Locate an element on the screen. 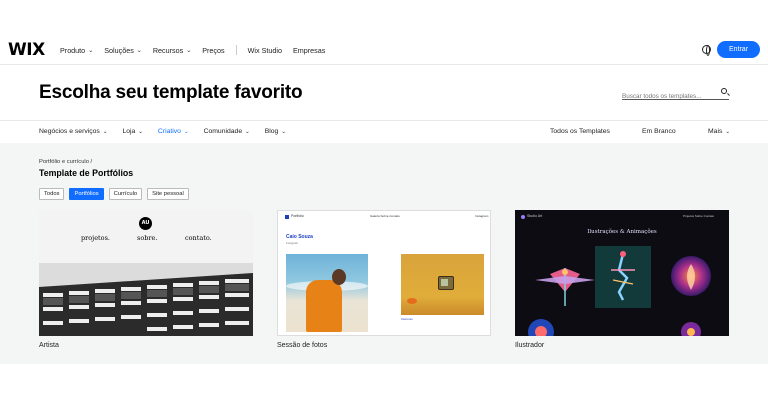 This screenshot has width=768, height=400. illustrations-artwork is located at coordinates (622, 288).